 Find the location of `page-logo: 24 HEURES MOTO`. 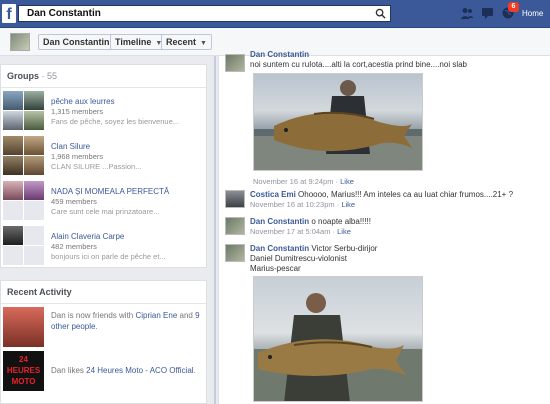

page-logo: 24 HEURES MOTO is located at coordinates (23, 371).